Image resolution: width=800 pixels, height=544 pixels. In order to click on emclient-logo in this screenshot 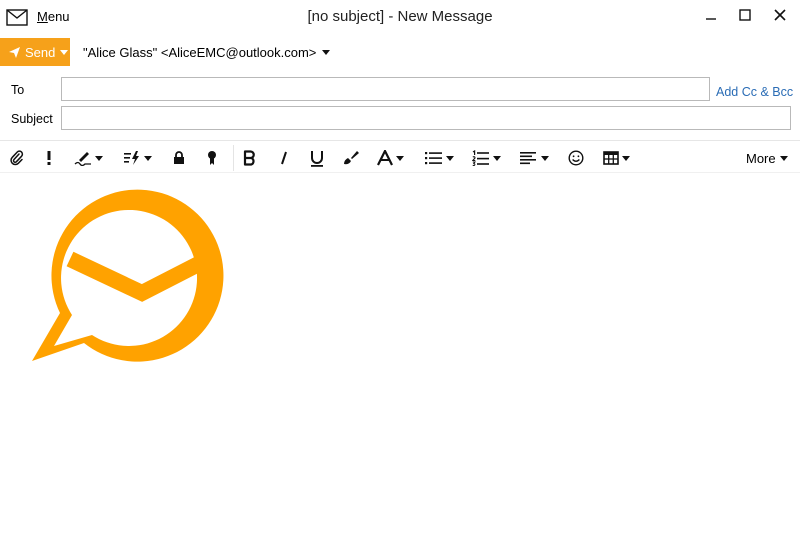, I will do `click(128, 275)`.